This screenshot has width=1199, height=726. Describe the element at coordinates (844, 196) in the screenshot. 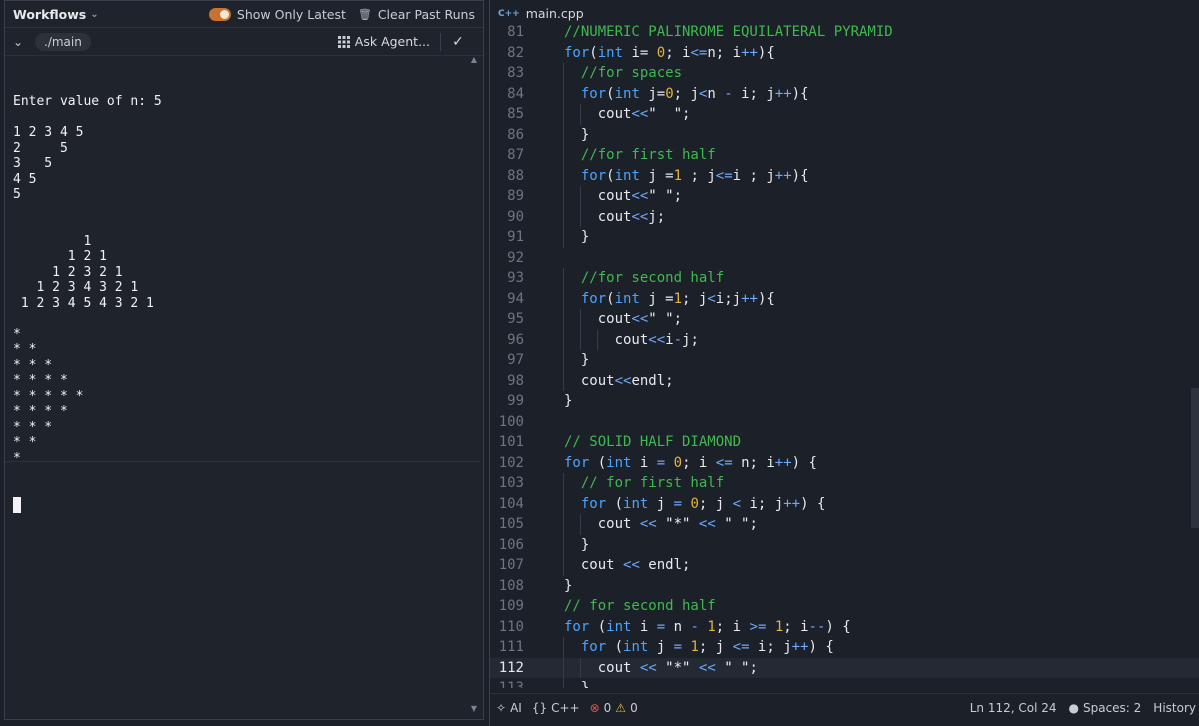

I see `code-line: 89 cout<<" ";` at that location.